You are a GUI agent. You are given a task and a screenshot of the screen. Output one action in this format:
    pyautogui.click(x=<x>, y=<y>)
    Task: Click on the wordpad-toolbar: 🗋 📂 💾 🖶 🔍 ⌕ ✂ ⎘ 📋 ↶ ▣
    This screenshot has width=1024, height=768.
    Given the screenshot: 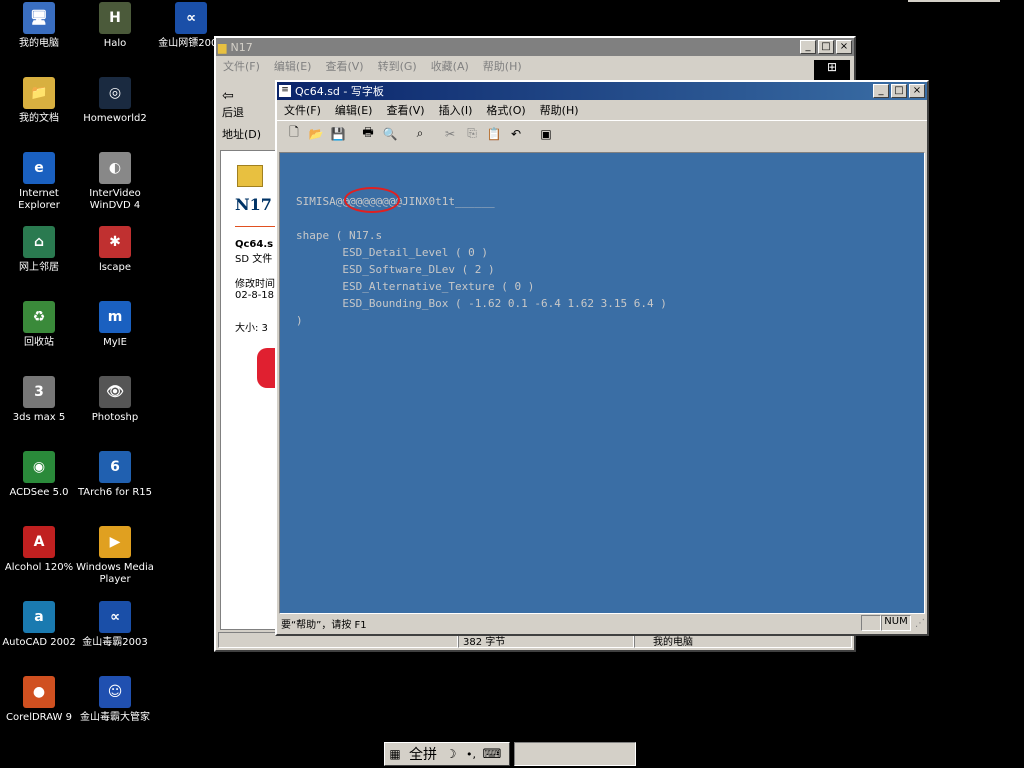 What is the action you would take?
    pyautogui.click(x=602, y=133)
    